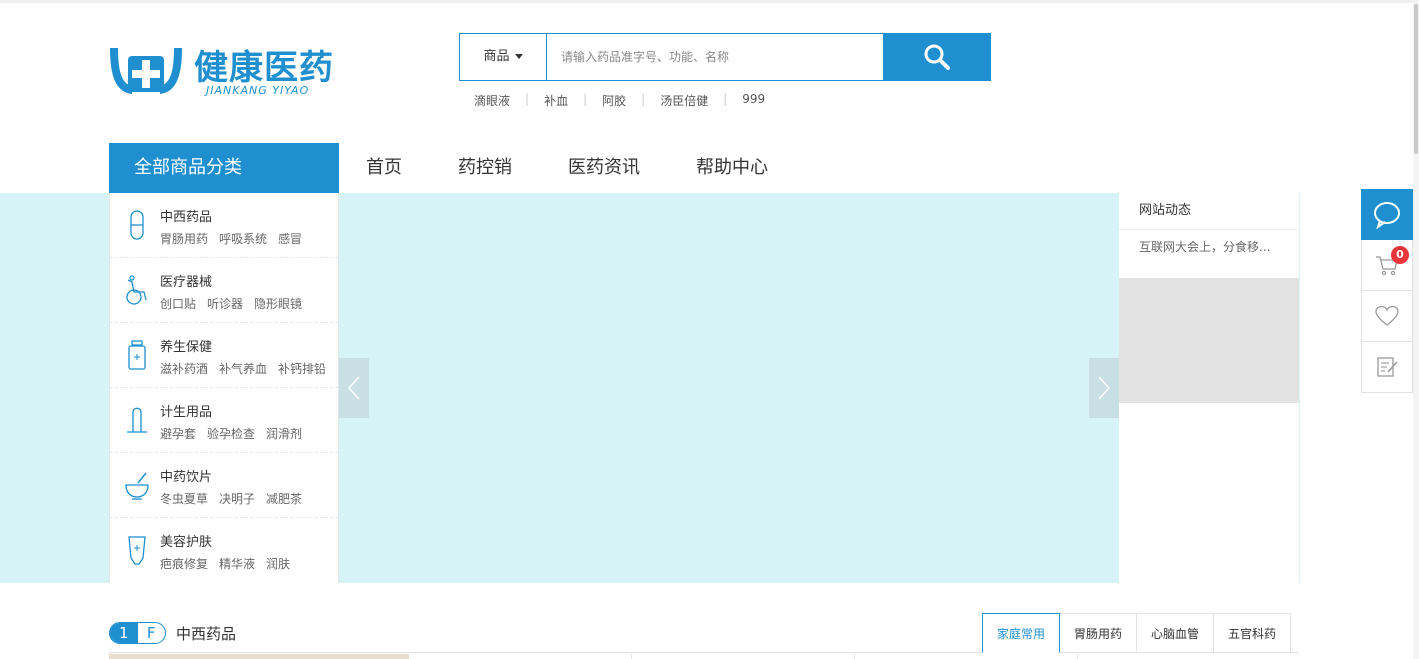 The height and width of the screenshot is (659, 1419). Describe the element at coordinates (184, 564) in the screenshot. I see `subcategory-link: 疤痕修复` at that location.